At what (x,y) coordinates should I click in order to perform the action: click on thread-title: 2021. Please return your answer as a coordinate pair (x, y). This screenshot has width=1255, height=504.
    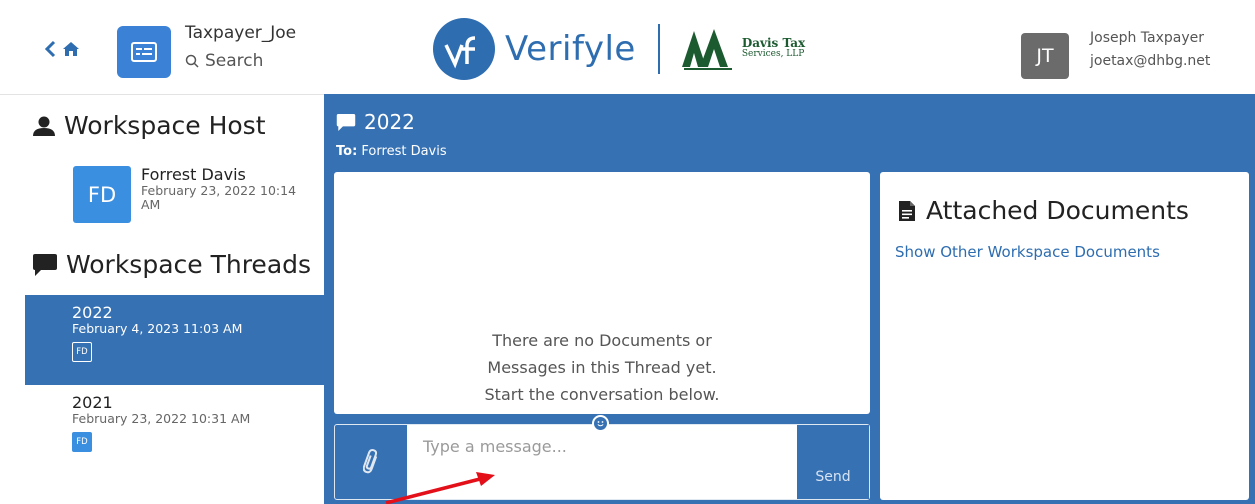
    Looking at the image, I should click on (92, 402).